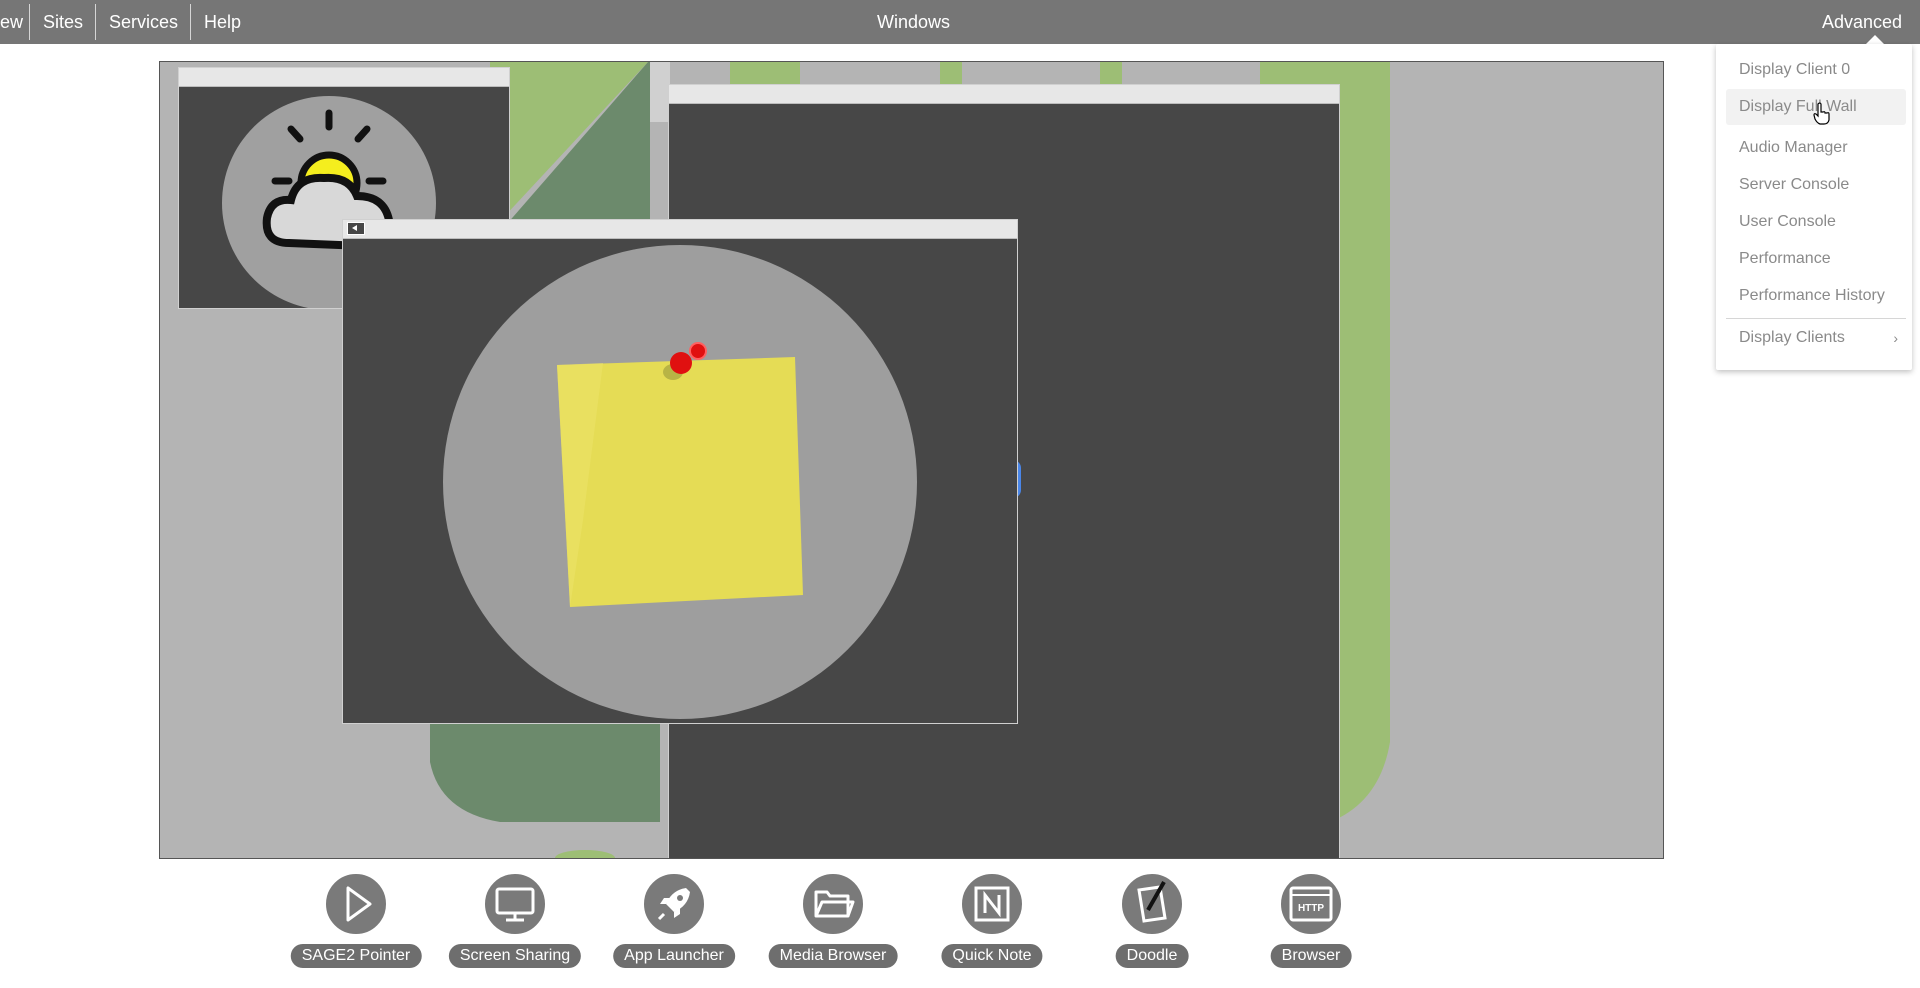 This screenshot has width=1920, height=988. I want to click on hand-cursor-icon, so click(1821, 113).